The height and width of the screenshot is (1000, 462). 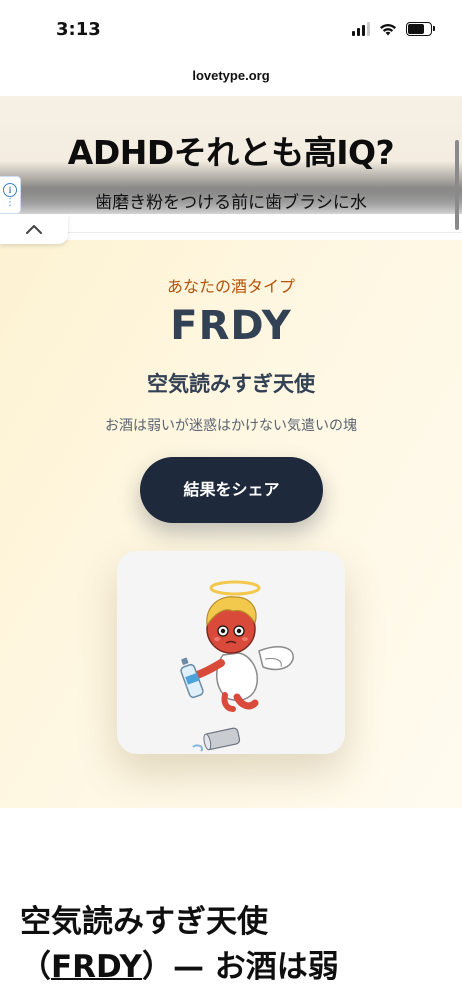 I want to click on status-bar: 3:13, so click(x=231, y=29).